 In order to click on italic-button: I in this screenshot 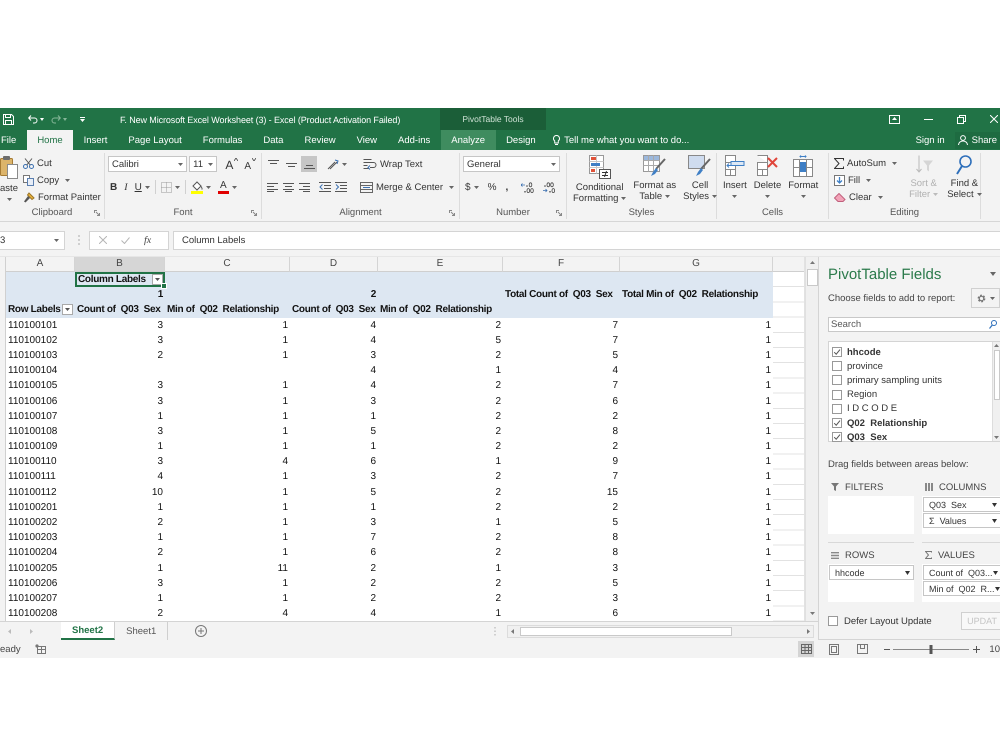, I will do `click(126, 187)`.